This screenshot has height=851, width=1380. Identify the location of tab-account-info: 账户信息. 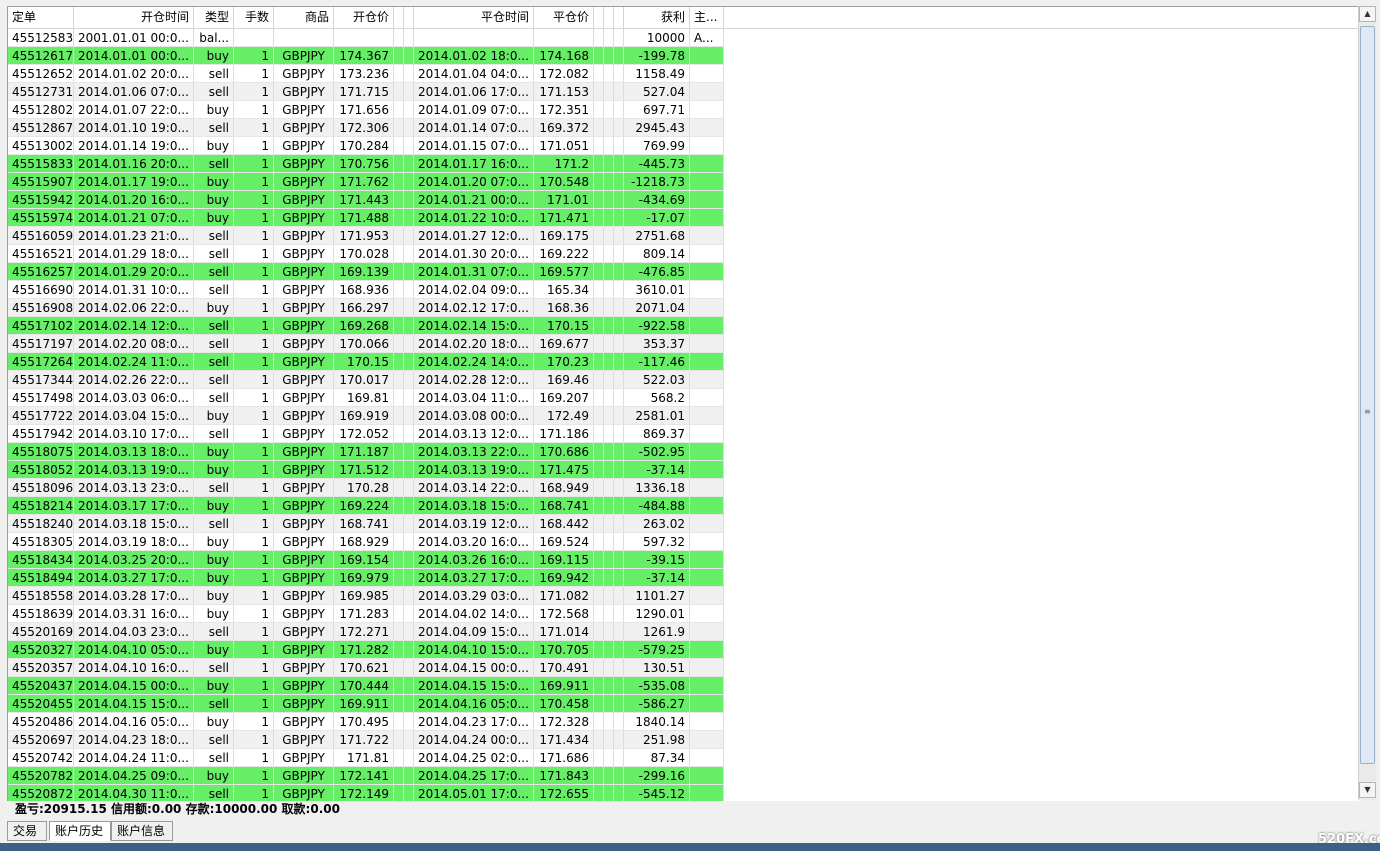
(142, 831).